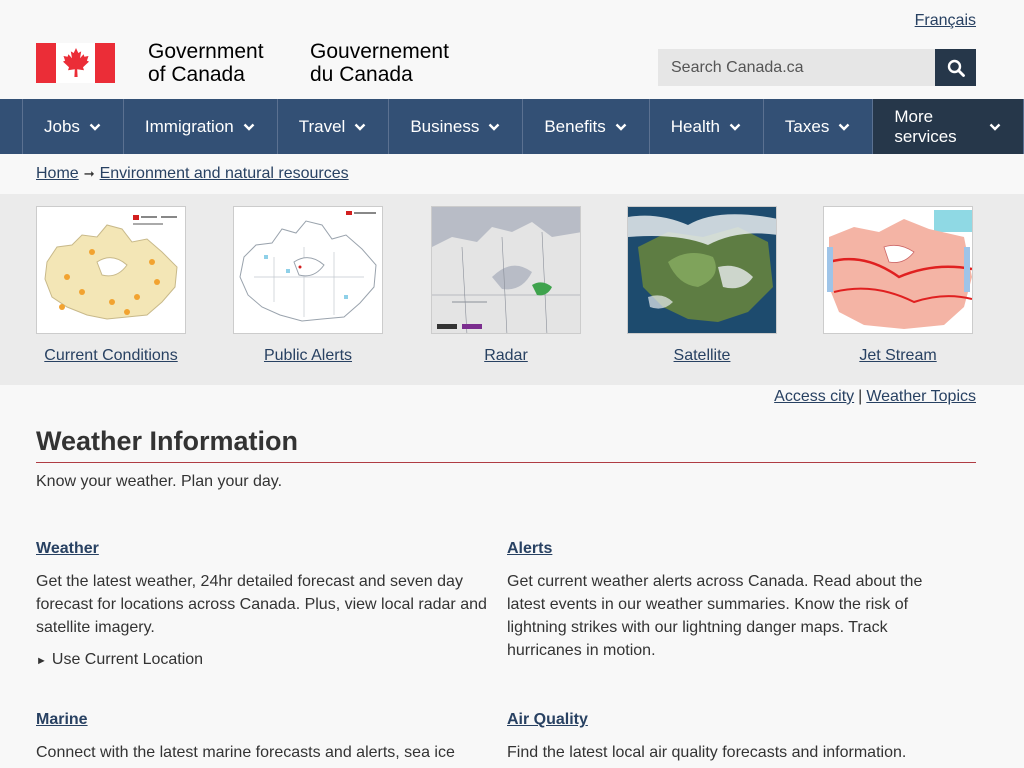 This screenshot has width=1024, height=768. I want to click on signature-french: Gouvernement du Canada, so click(379, 63).